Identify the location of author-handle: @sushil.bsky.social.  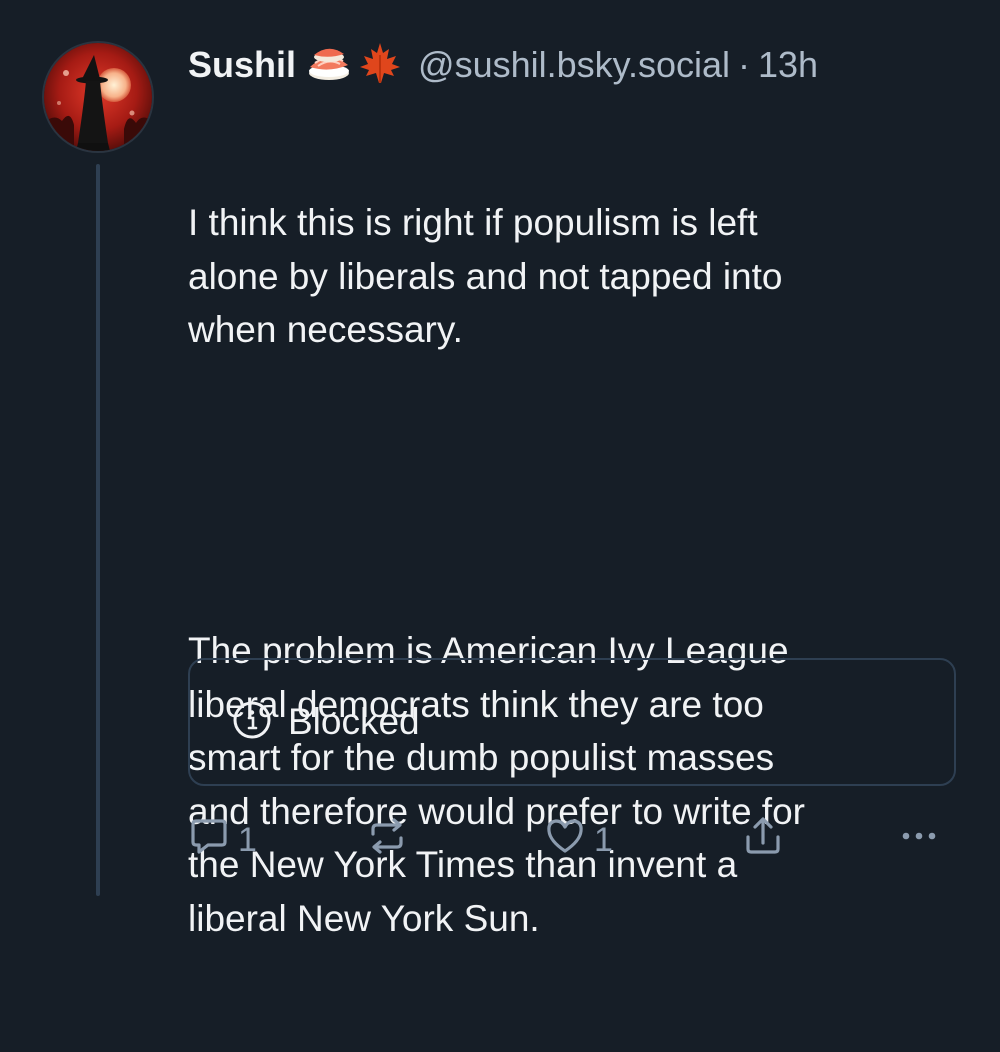
(574, 65).